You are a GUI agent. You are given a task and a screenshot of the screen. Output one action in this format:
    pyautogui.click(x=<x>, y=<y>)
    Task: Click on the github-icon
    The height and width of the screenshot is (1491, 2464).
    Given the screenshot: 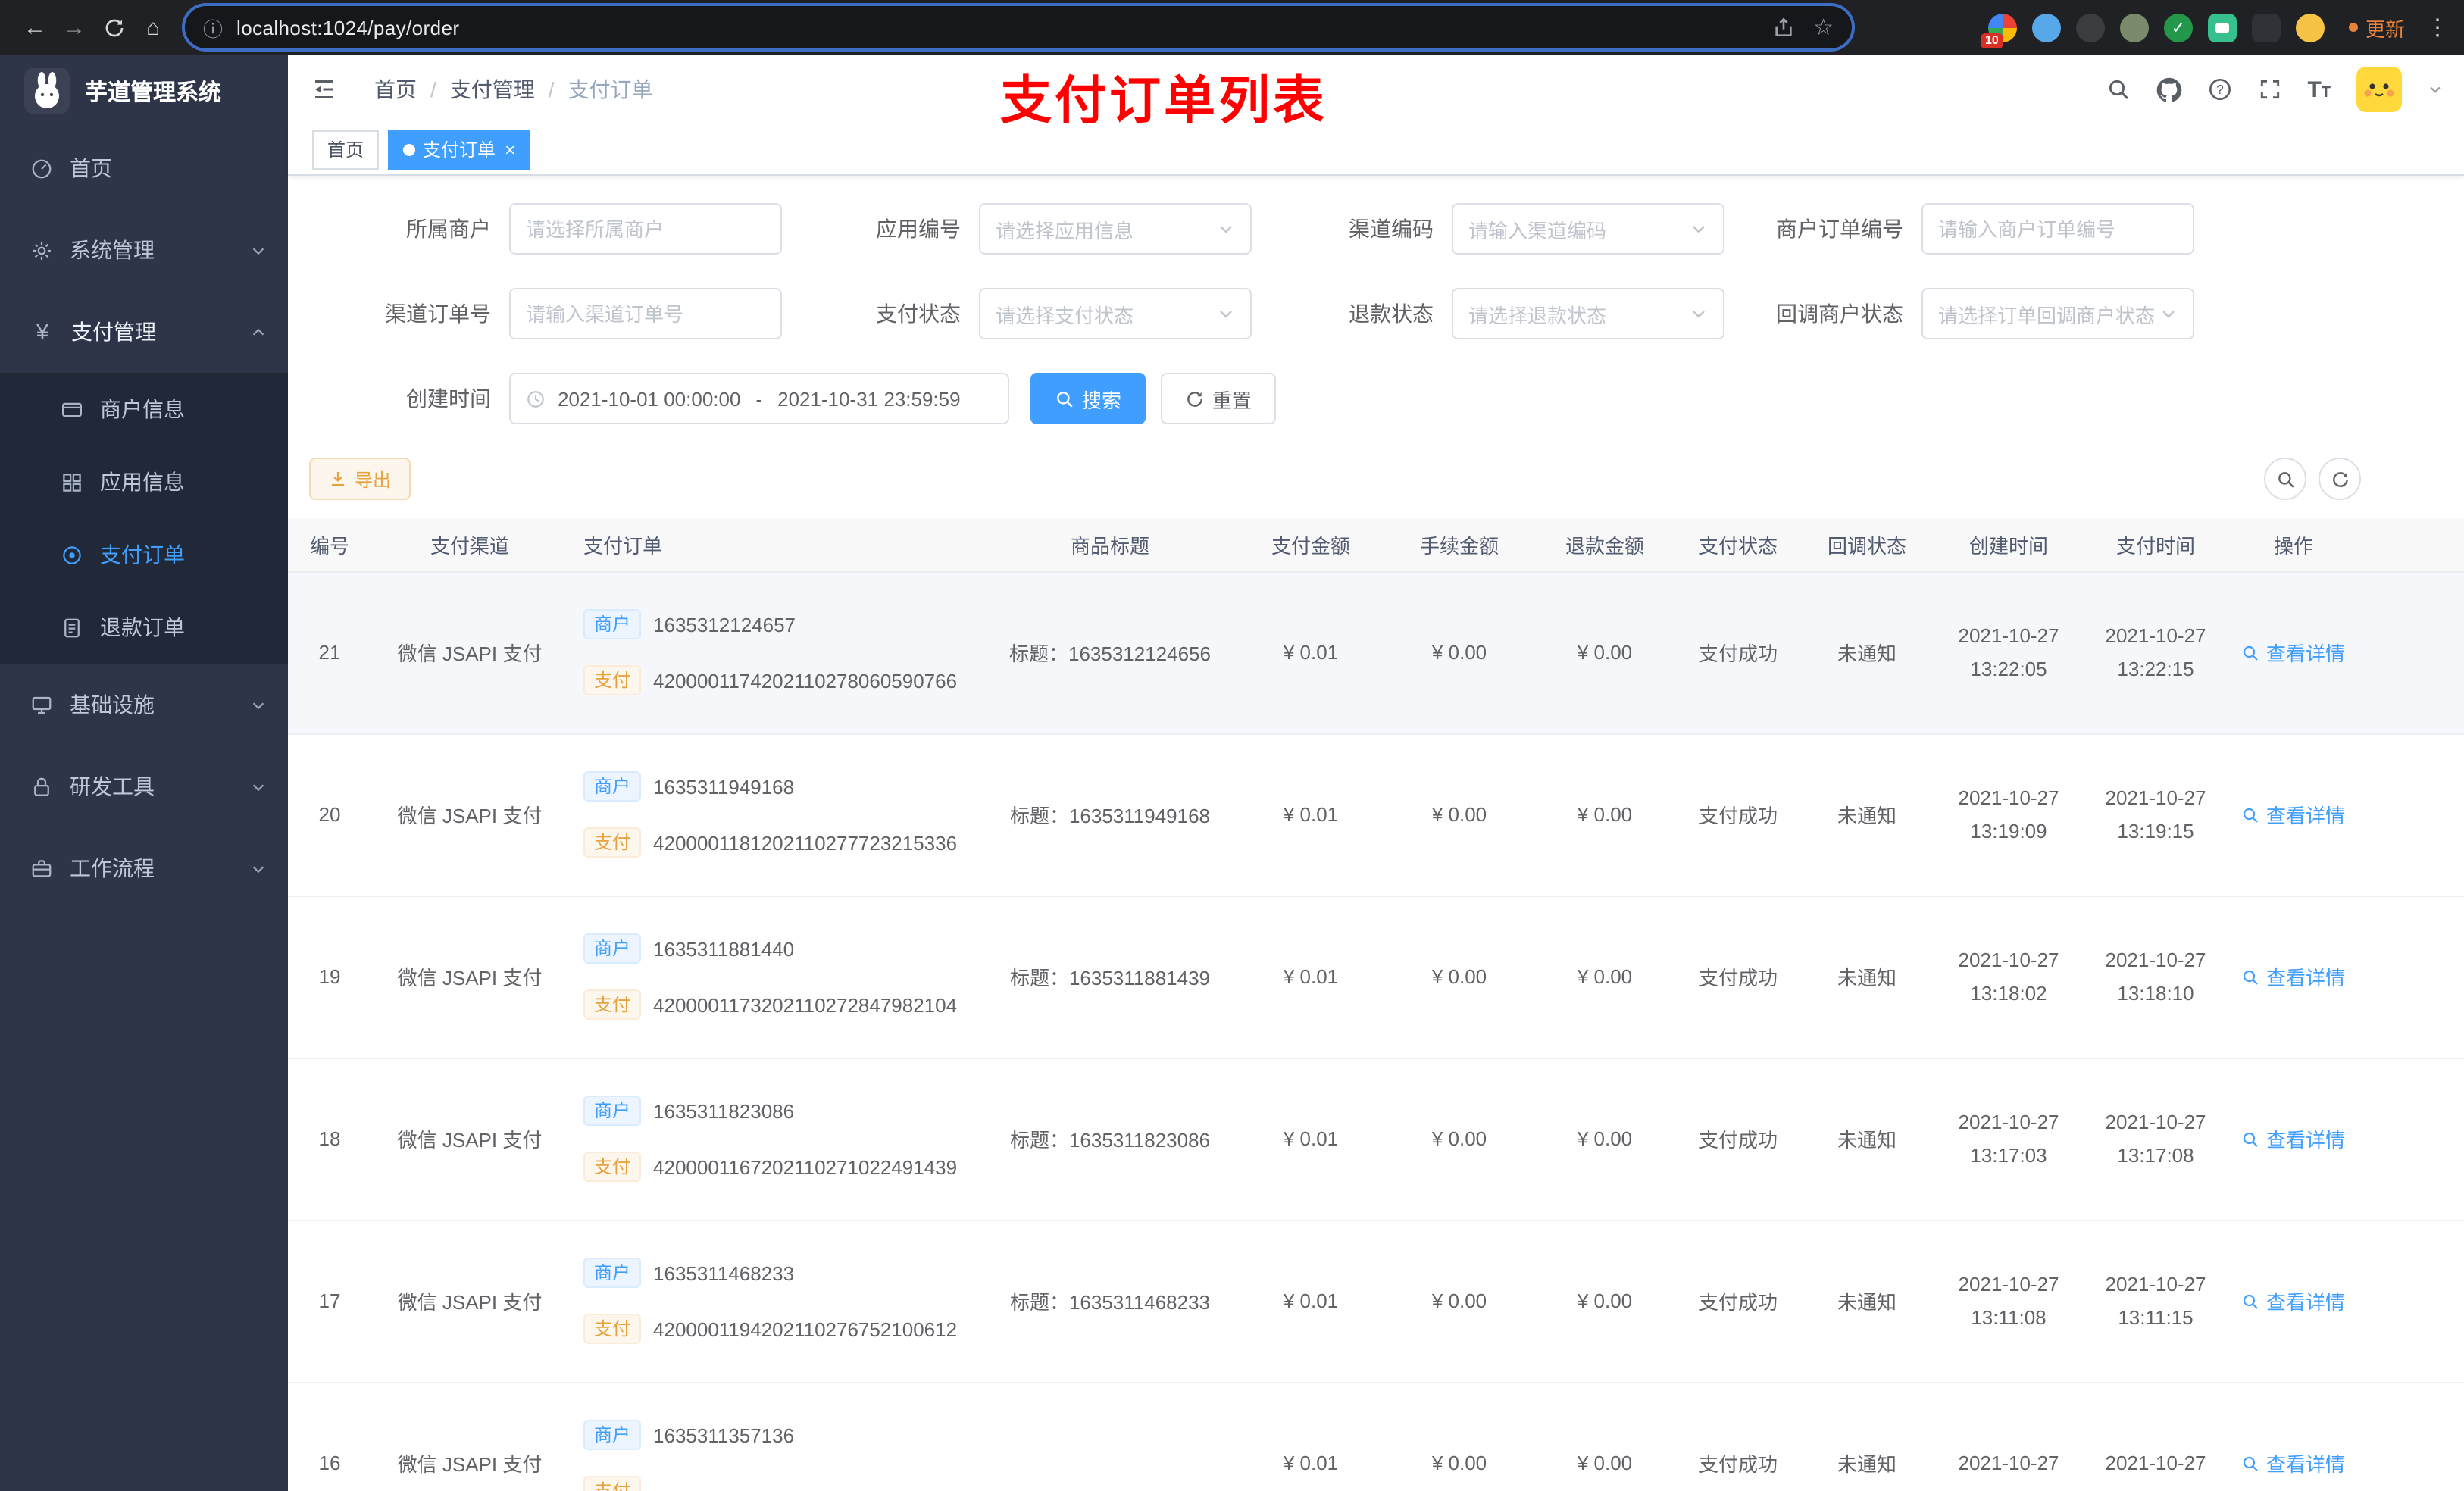 What is the action you would take?
    pyautogui.click(x=2168, y=89)
    